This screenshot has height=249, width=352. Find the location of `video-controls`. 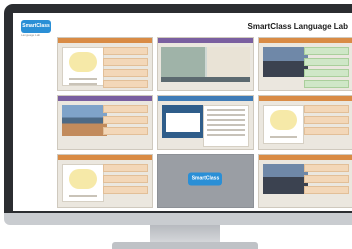

video-controls is located at coordinates (205, 79).